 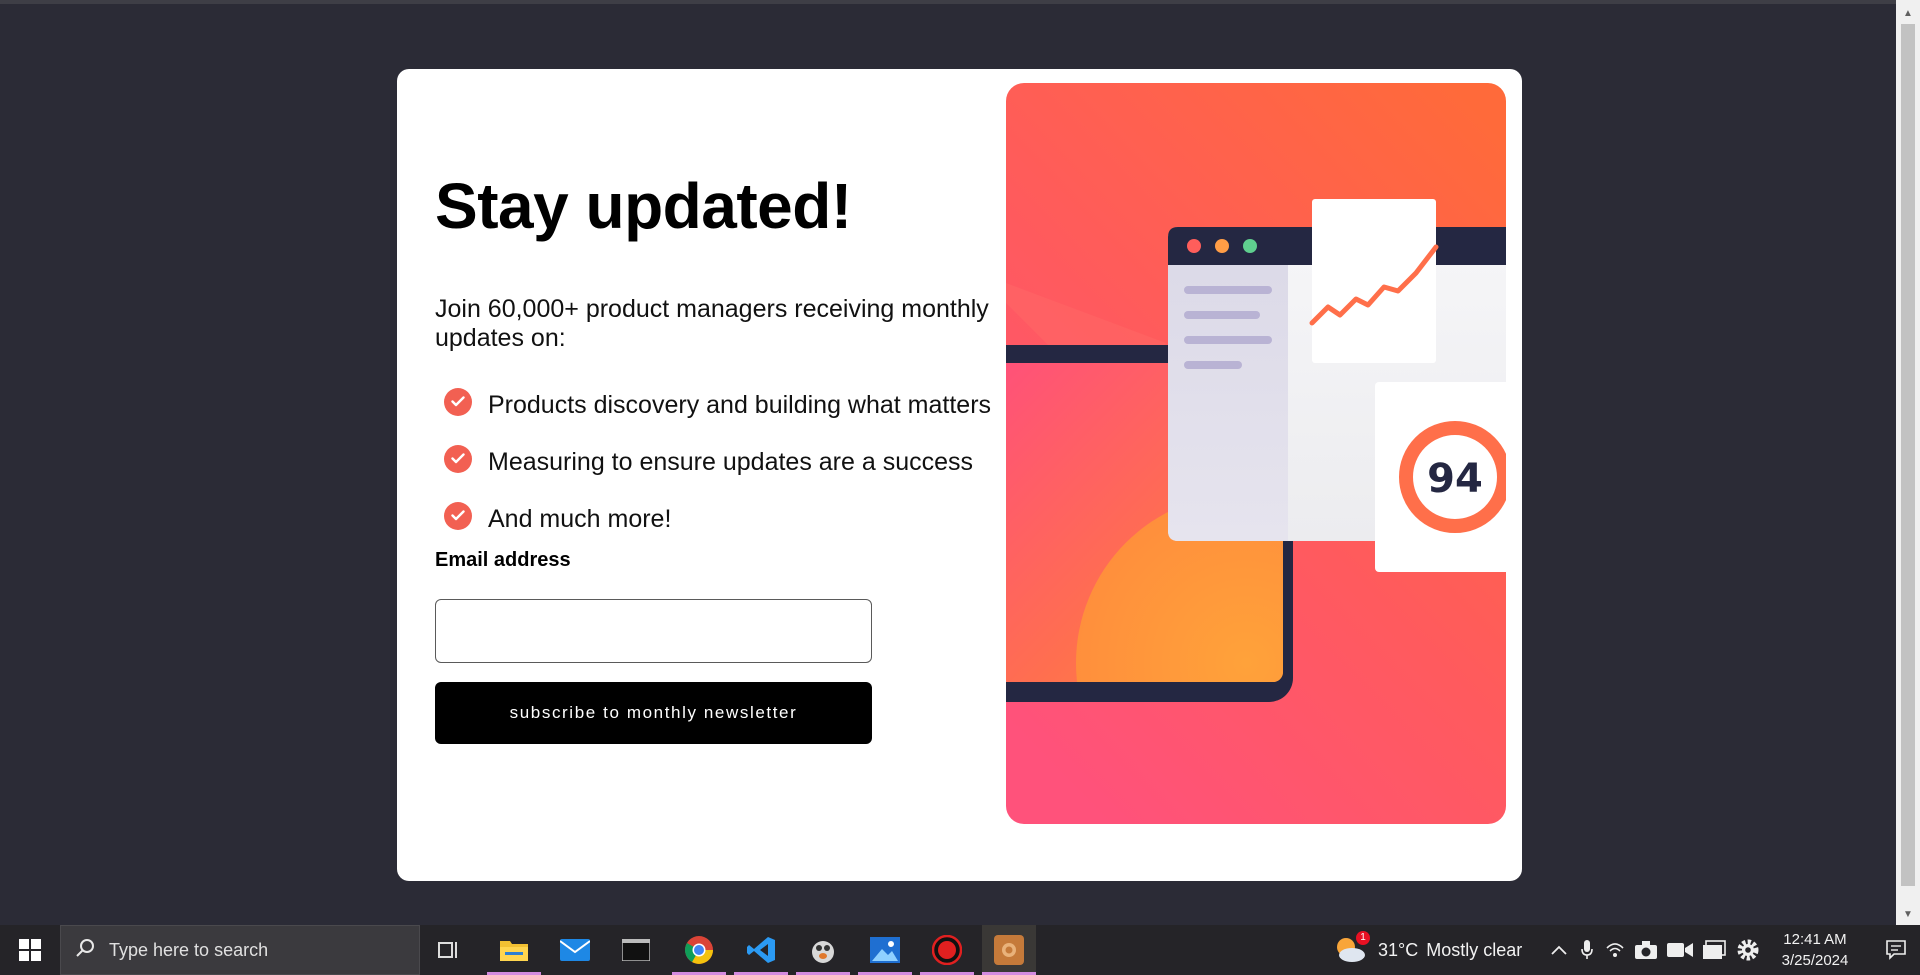 I want to click on notification-icon, so click(x=1896, y=950).